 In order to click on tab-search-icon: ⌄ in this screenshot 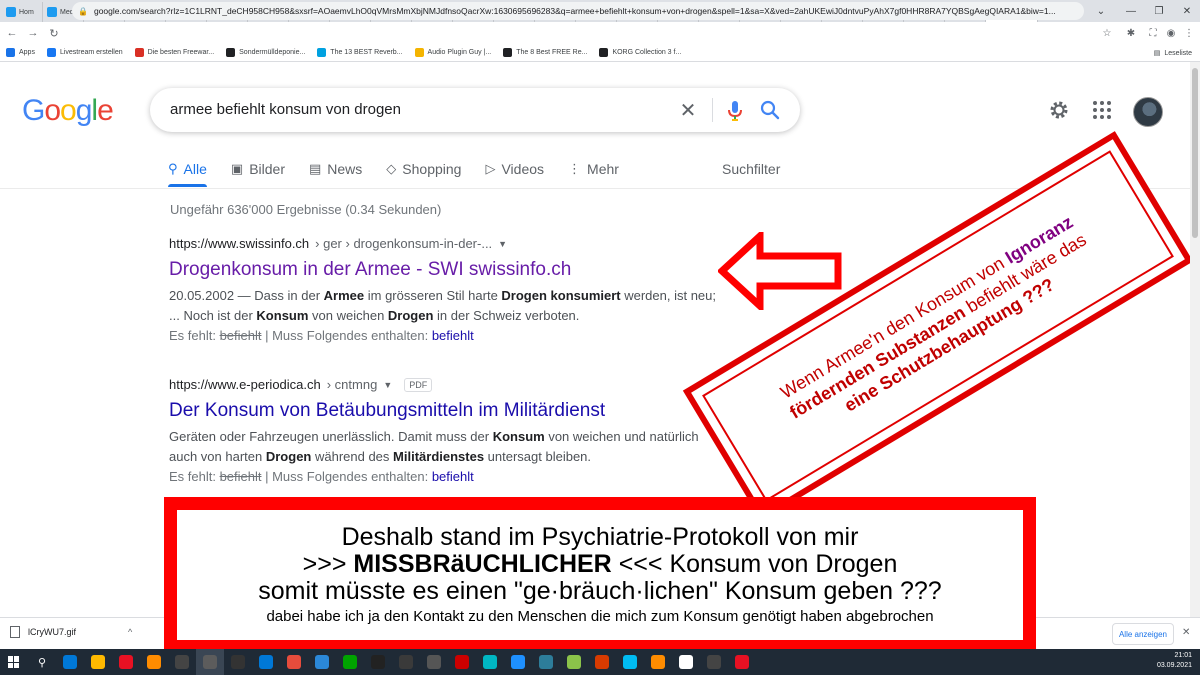, I will do `click(1101, 11)`.